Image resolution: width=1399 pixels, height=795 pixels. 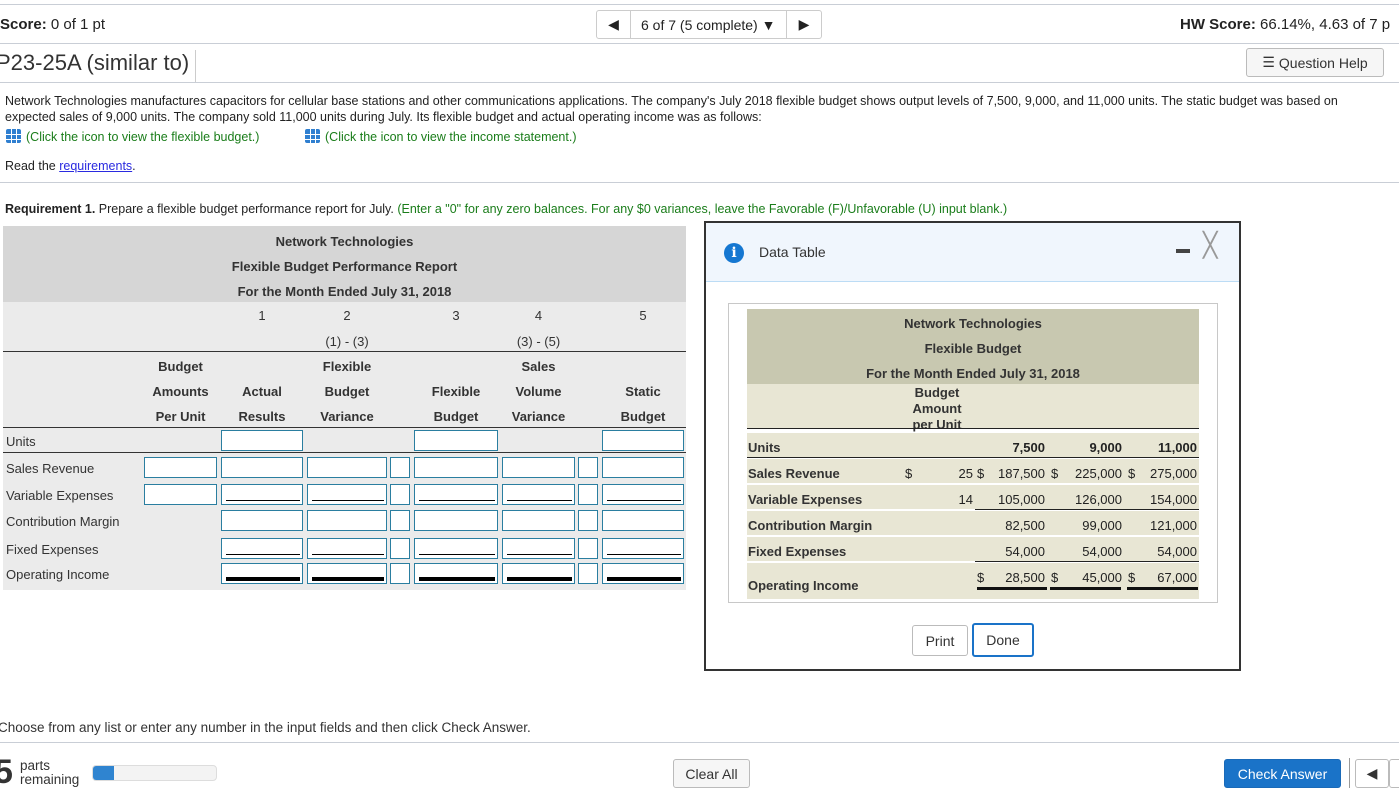 What do you see at coordinates (52, 24) in the screenshot?
I see `score: Score: 0 of 1 pt` at bounding box center [52, 24].